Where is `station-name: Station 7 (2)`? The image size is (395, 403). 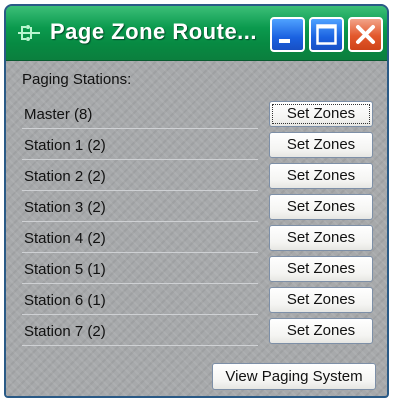 station-name: Station 7 (2) is located at coordinates (65, 331).